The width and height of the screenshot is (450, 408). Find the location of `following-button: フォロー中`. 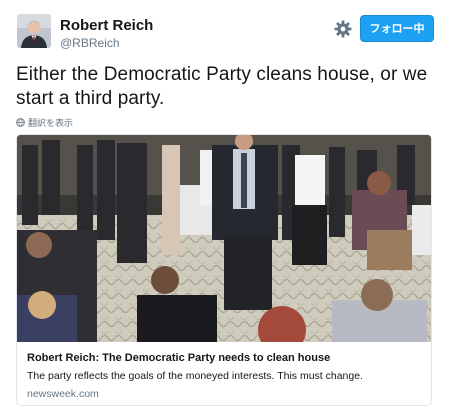

following-button: フォロー中 is located at coordinates (397, 28).